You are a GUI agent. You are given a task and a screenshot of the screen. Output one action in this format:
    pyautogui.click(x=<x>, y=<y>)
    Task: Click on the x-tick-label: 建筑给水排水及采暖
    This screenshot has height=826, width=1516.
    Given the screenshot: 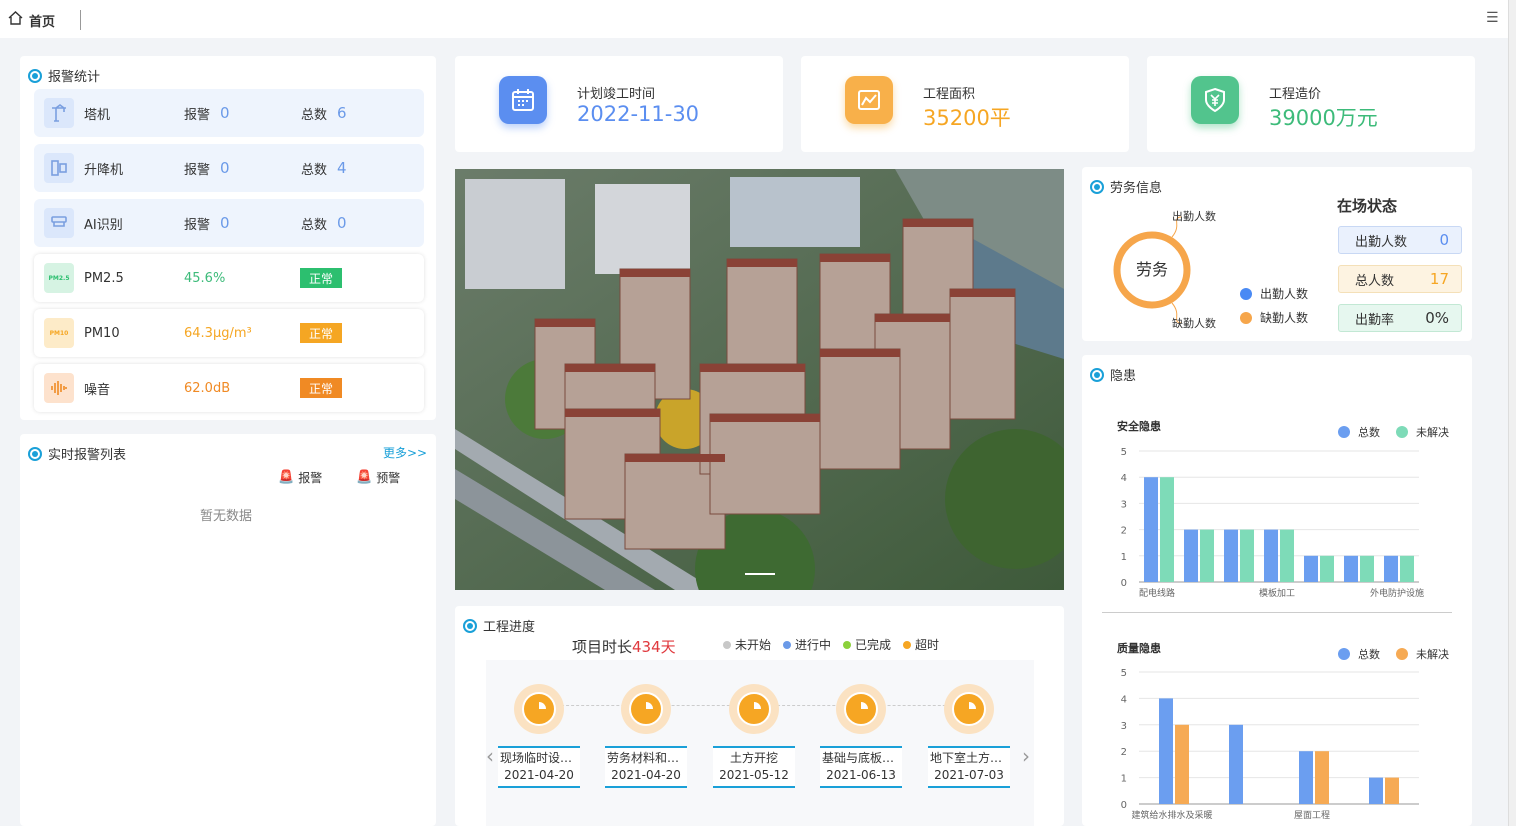 What is the action you would take?
    pyautogui.click(x=1171, y=815)
    